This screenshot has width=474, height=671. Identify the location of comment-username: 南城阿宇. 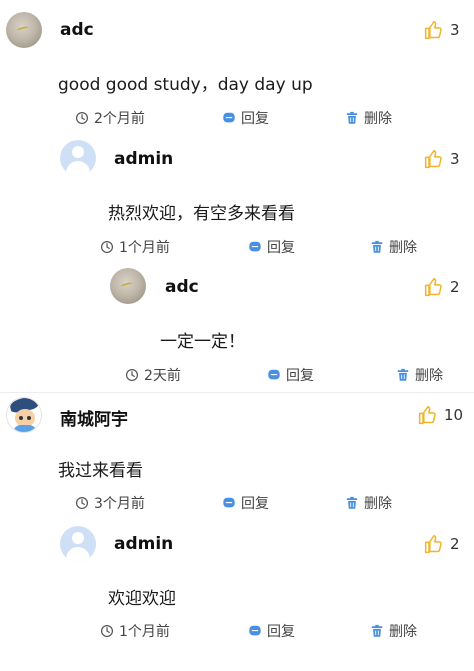
(94, 417).